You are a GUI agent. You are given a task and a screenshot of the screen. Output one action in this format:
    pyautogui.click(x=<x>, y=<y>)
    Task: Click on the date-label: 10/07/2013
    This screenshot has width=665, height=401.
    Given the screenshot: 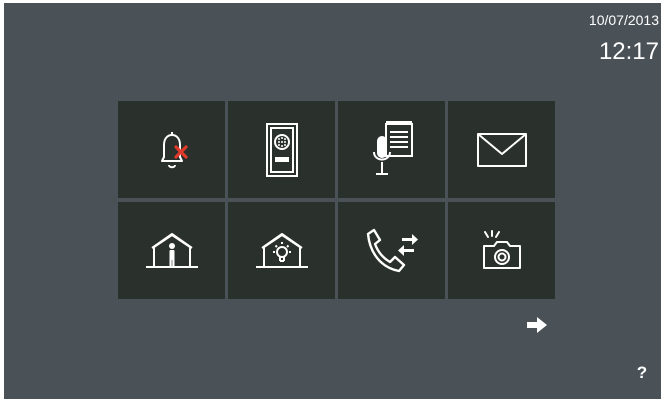 What is the action you would take?
    pyautogui.click(x=623, y=20)
    